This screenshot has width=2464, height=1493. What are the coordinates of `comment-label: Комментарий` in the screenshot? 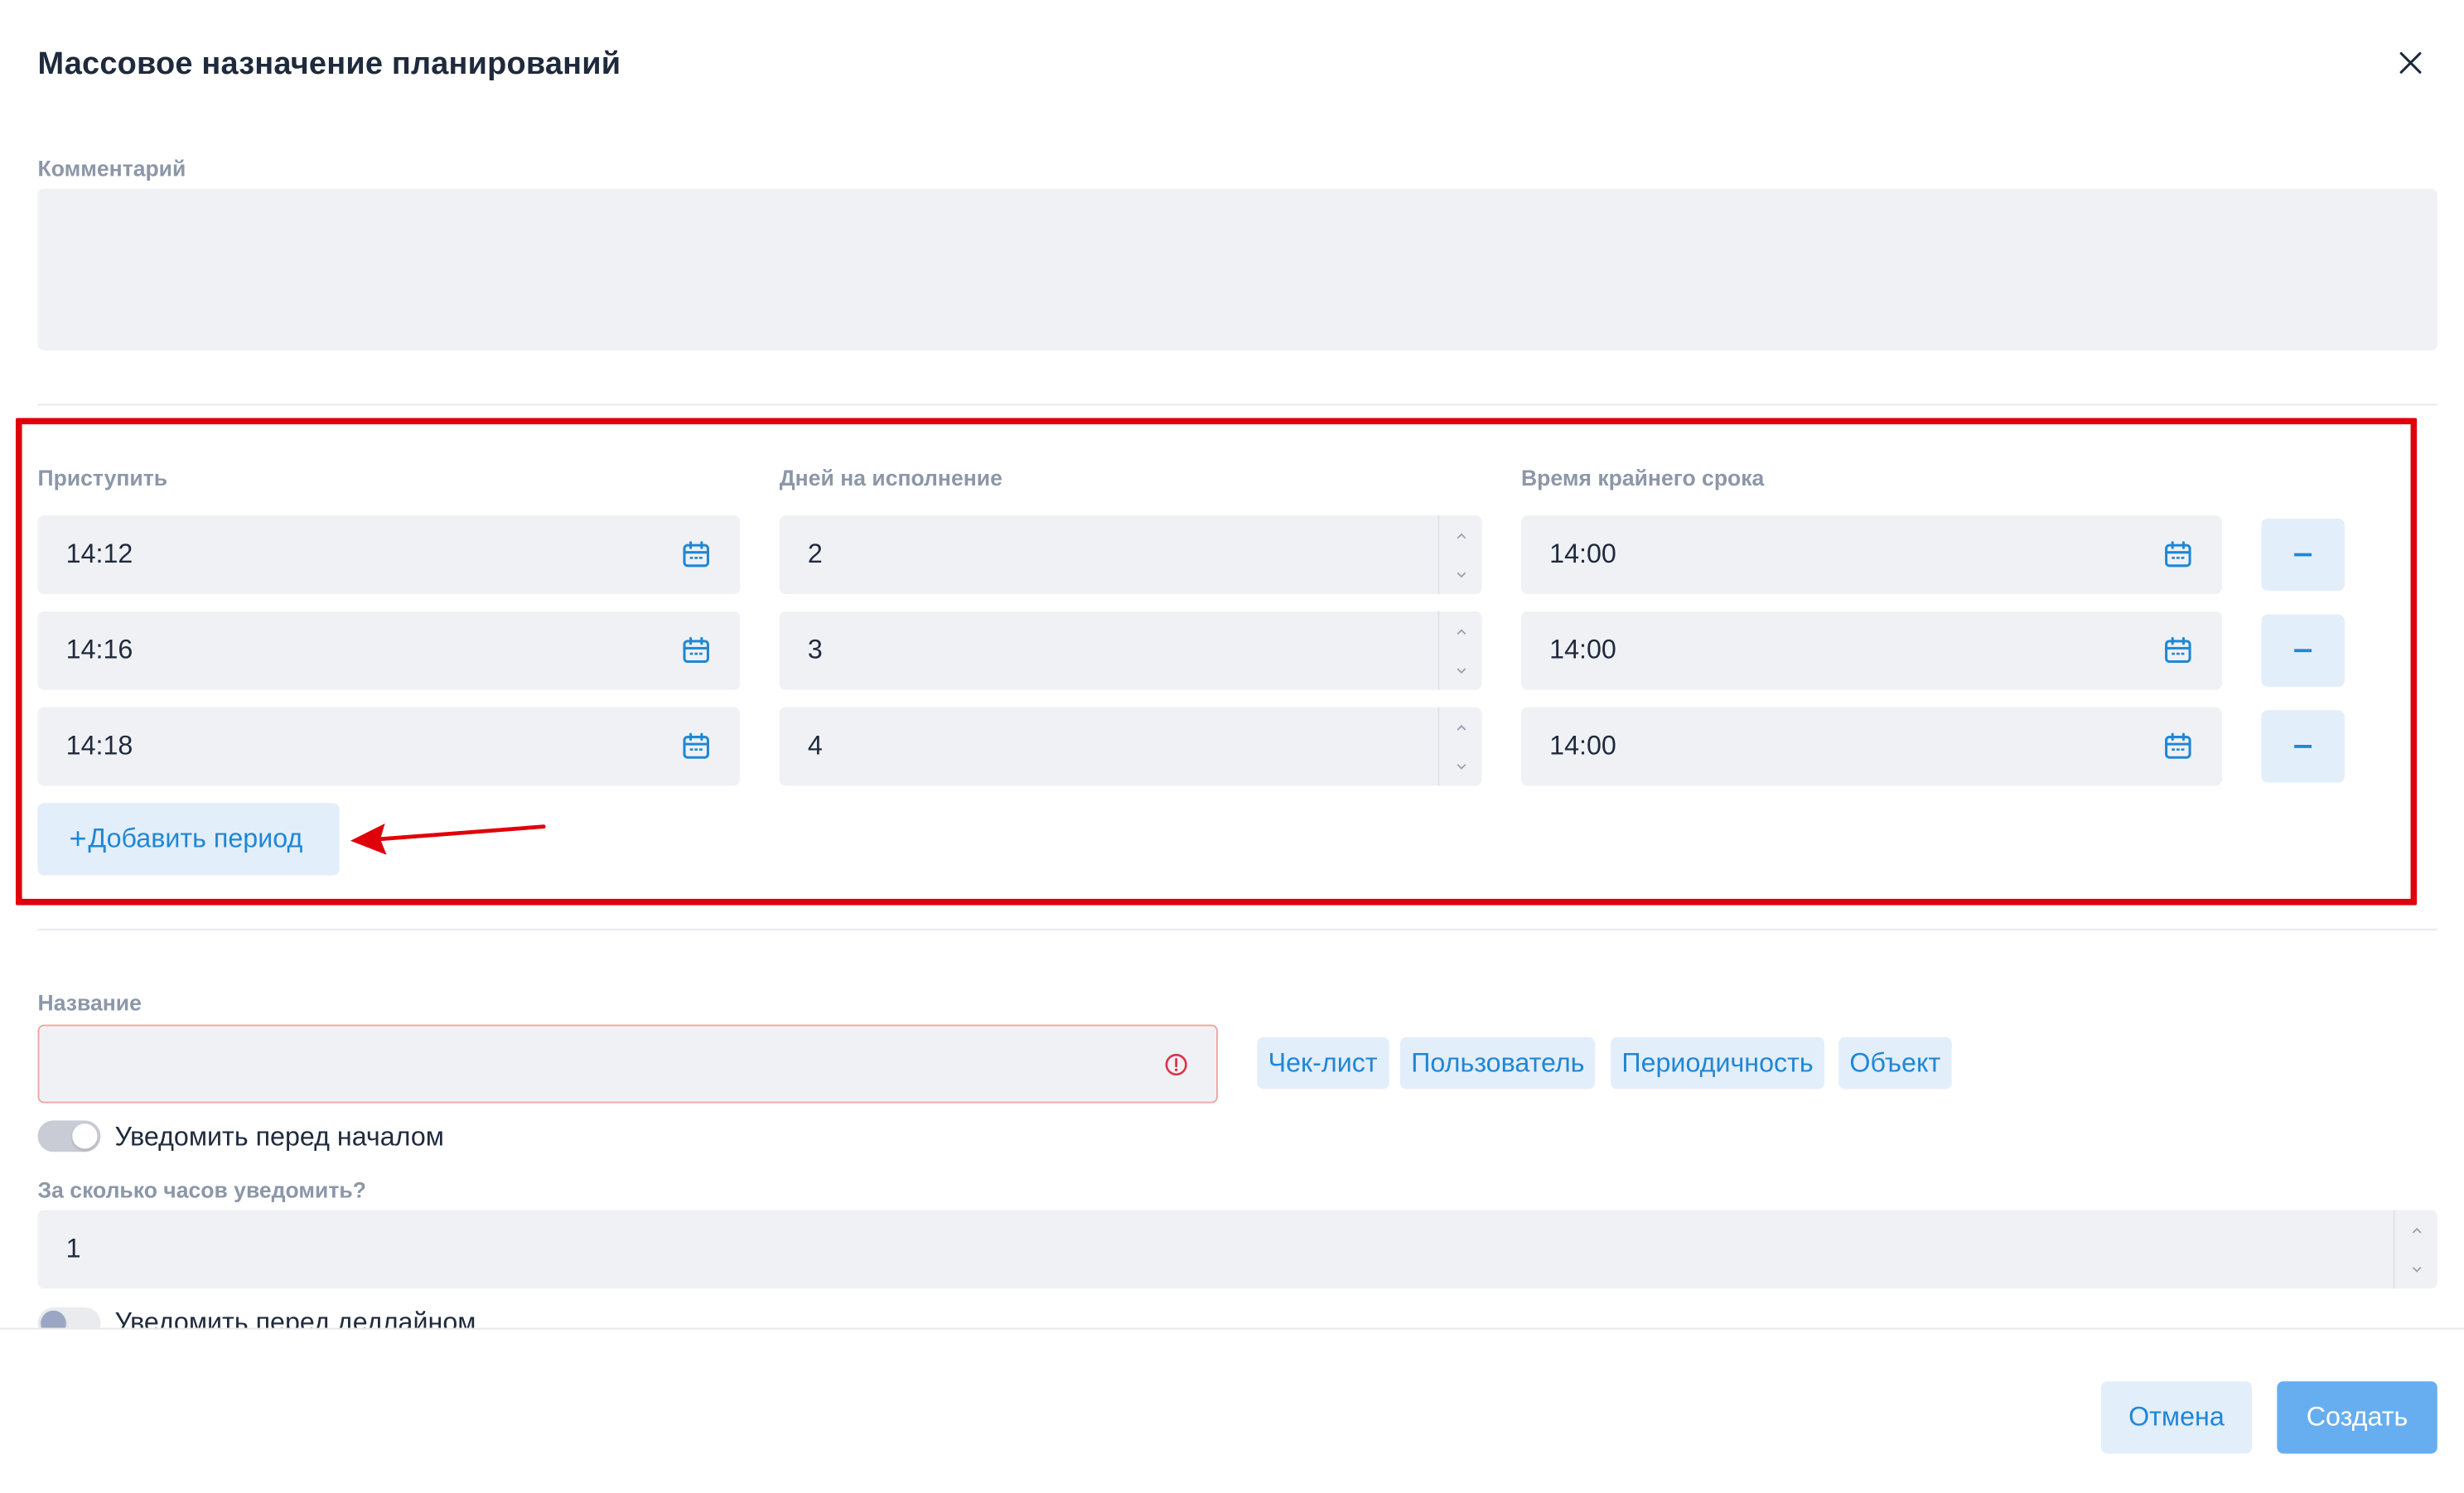 It's located at (111, 168).